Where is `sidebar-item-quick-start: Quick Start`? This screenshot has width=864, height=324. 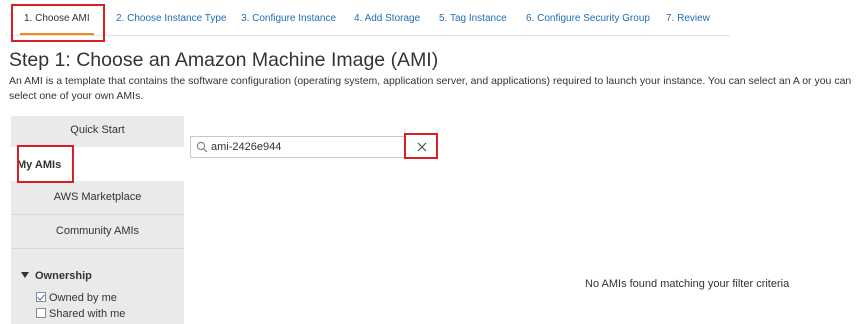 sidebar-item-quick-start: Quick Start is located at coordinates (97, 131).